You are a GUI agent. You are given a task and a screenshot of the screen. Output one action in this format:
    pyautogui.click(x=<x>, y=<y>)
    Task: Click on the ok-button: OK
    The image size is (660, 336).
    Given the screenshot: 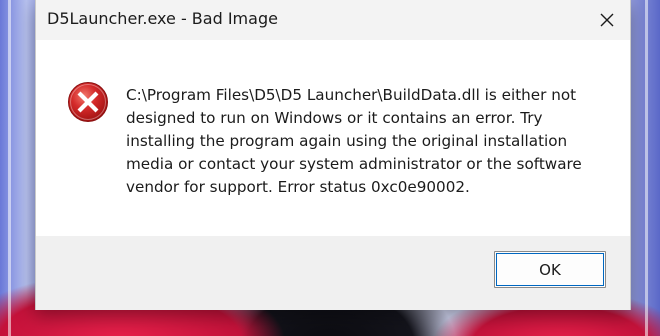 What is the action you would take?
    pyautogui.click(x=550, y=269)
    